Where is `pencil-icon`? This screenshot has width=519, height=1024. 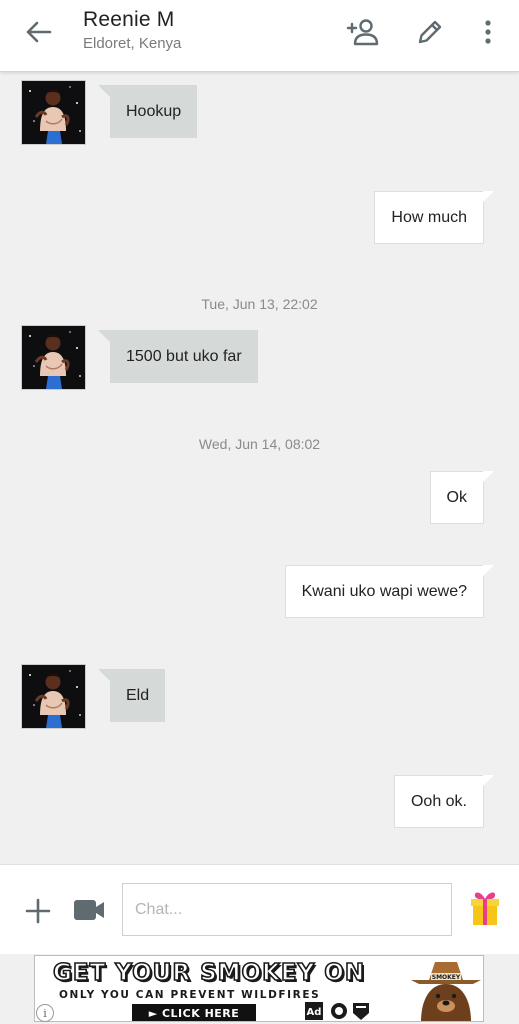 pencil-icon is located at coordinates (430, 32).